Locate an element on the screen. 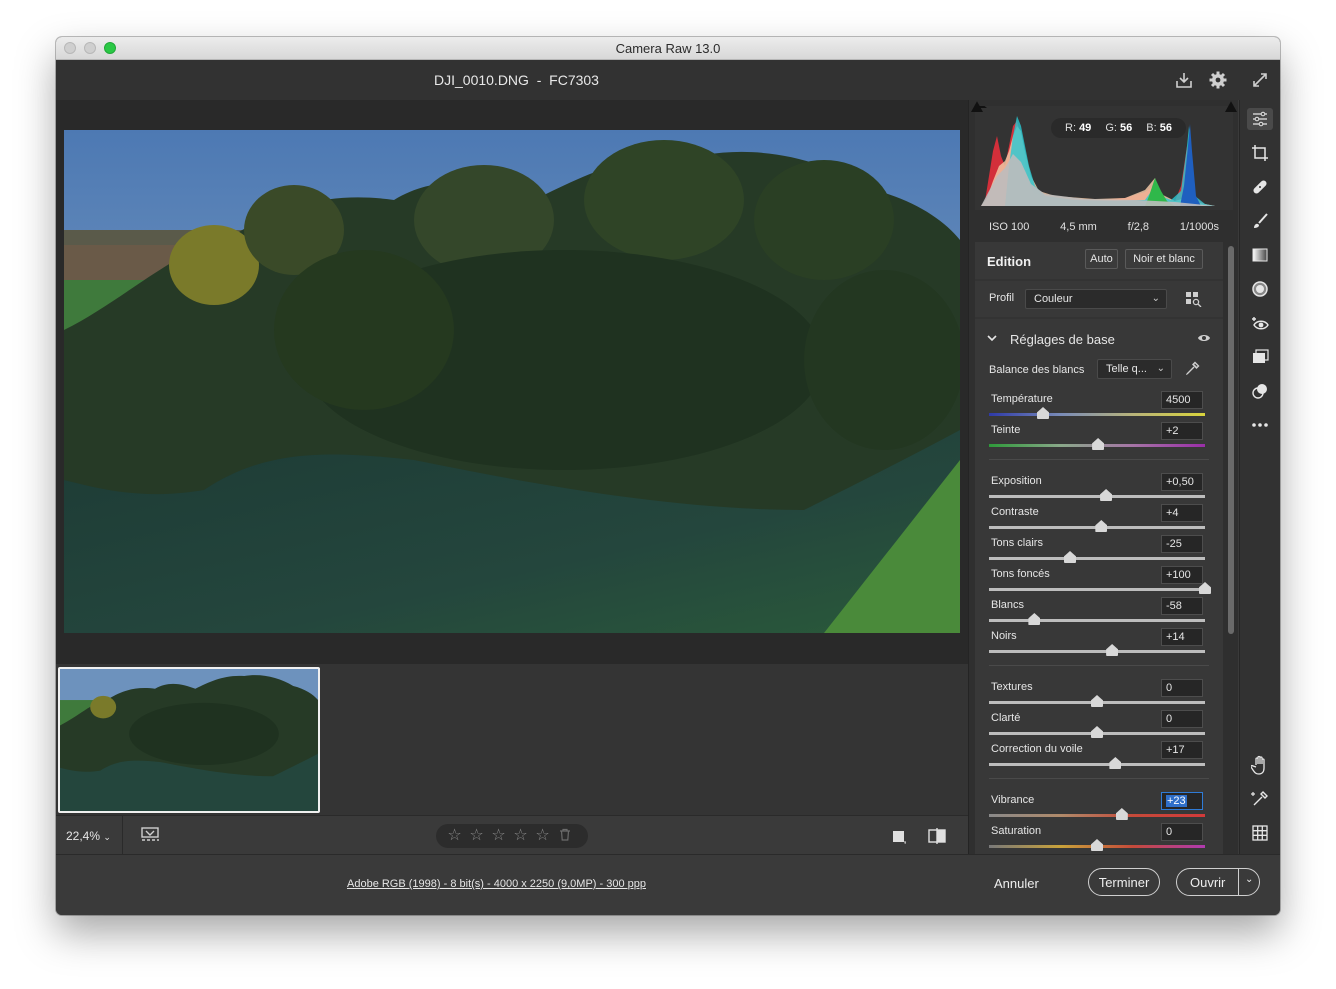  slider-noirs: Noirs +14 is located at coordinates (1099, 641).